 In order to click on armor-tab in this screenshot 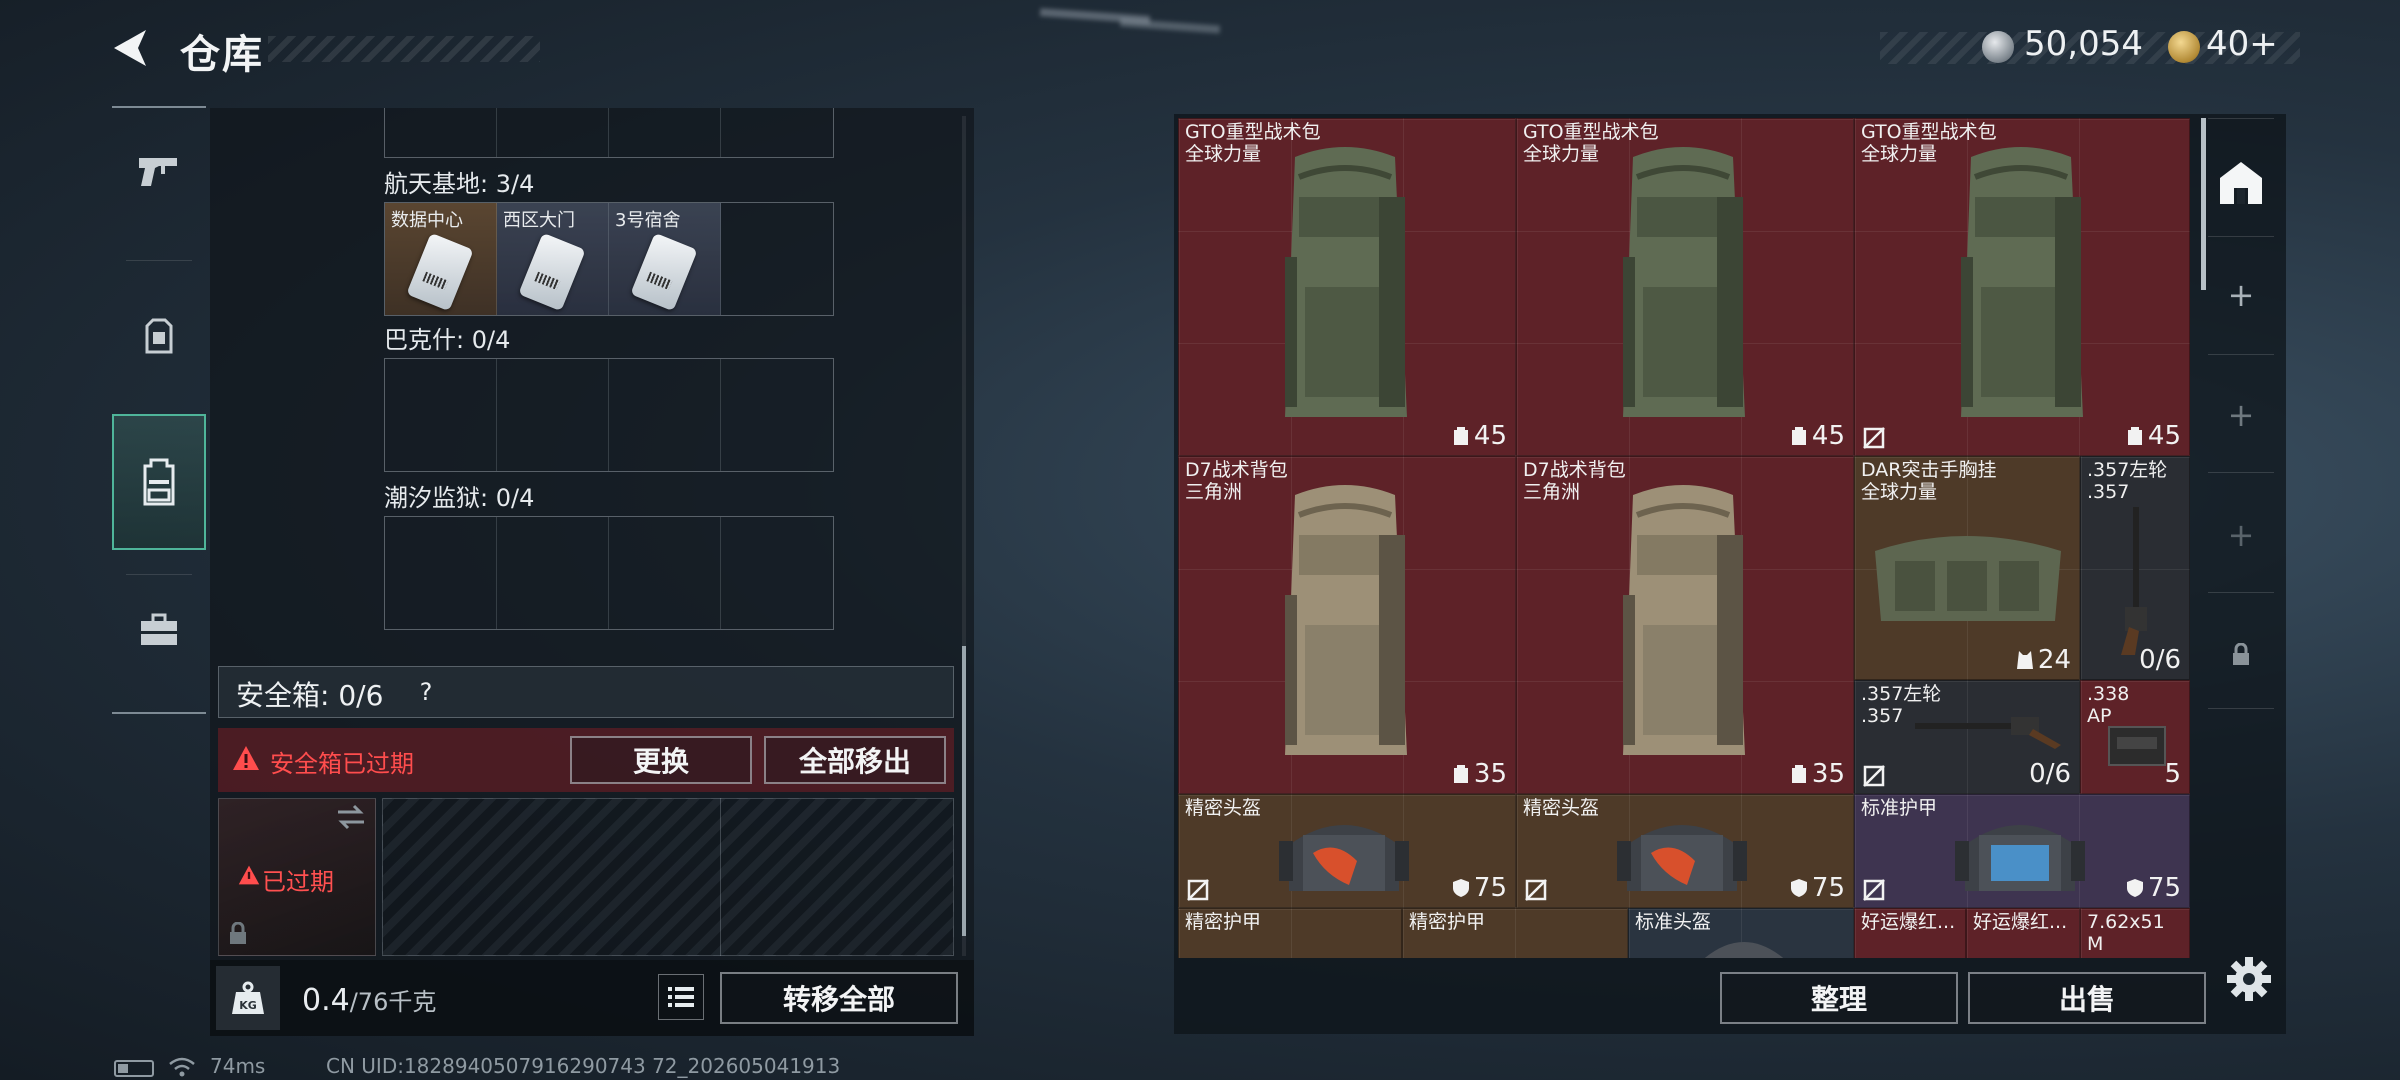, I will do `click(159, 336)`.